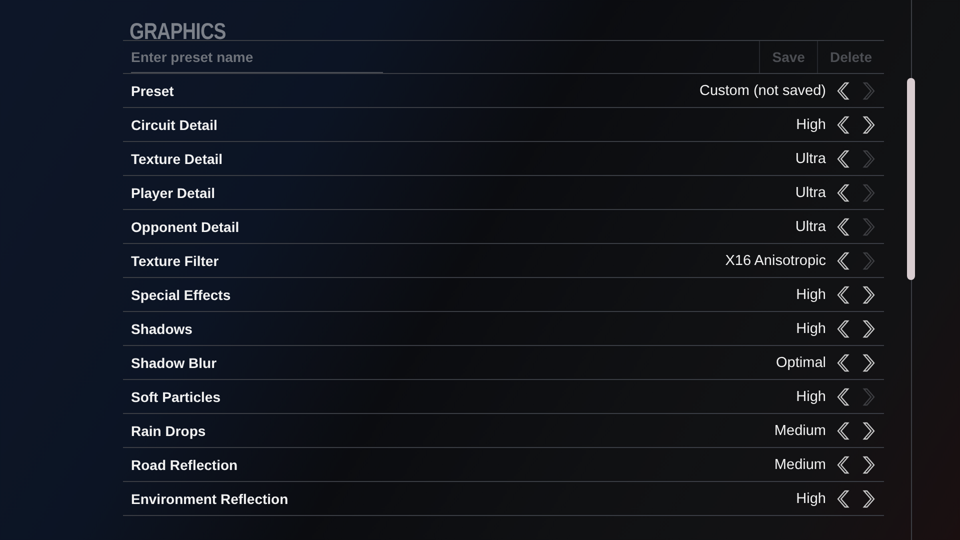  Describe the element at coordinates (775, 260) in the screenshot. I see `setting-value: X16 Anisotropic` at that location.